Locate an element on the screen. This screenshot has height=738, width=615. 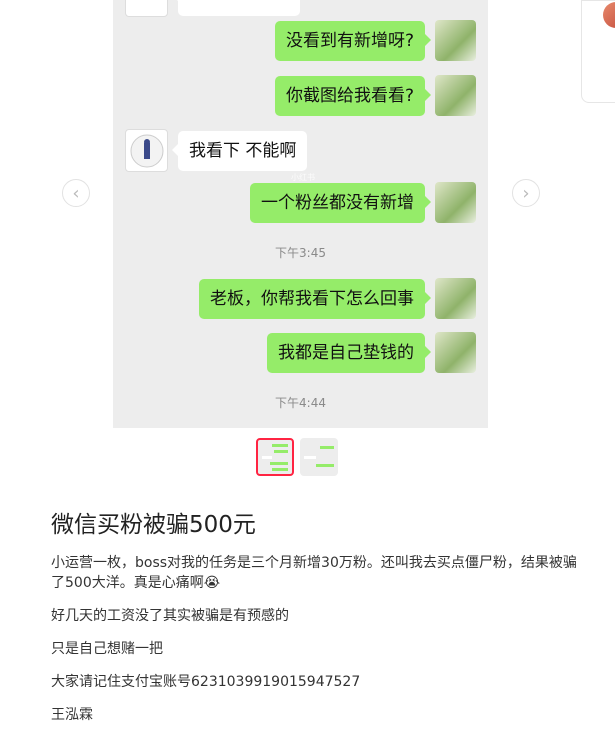
carousel-next-button: › is located at coordinates (526, 193).